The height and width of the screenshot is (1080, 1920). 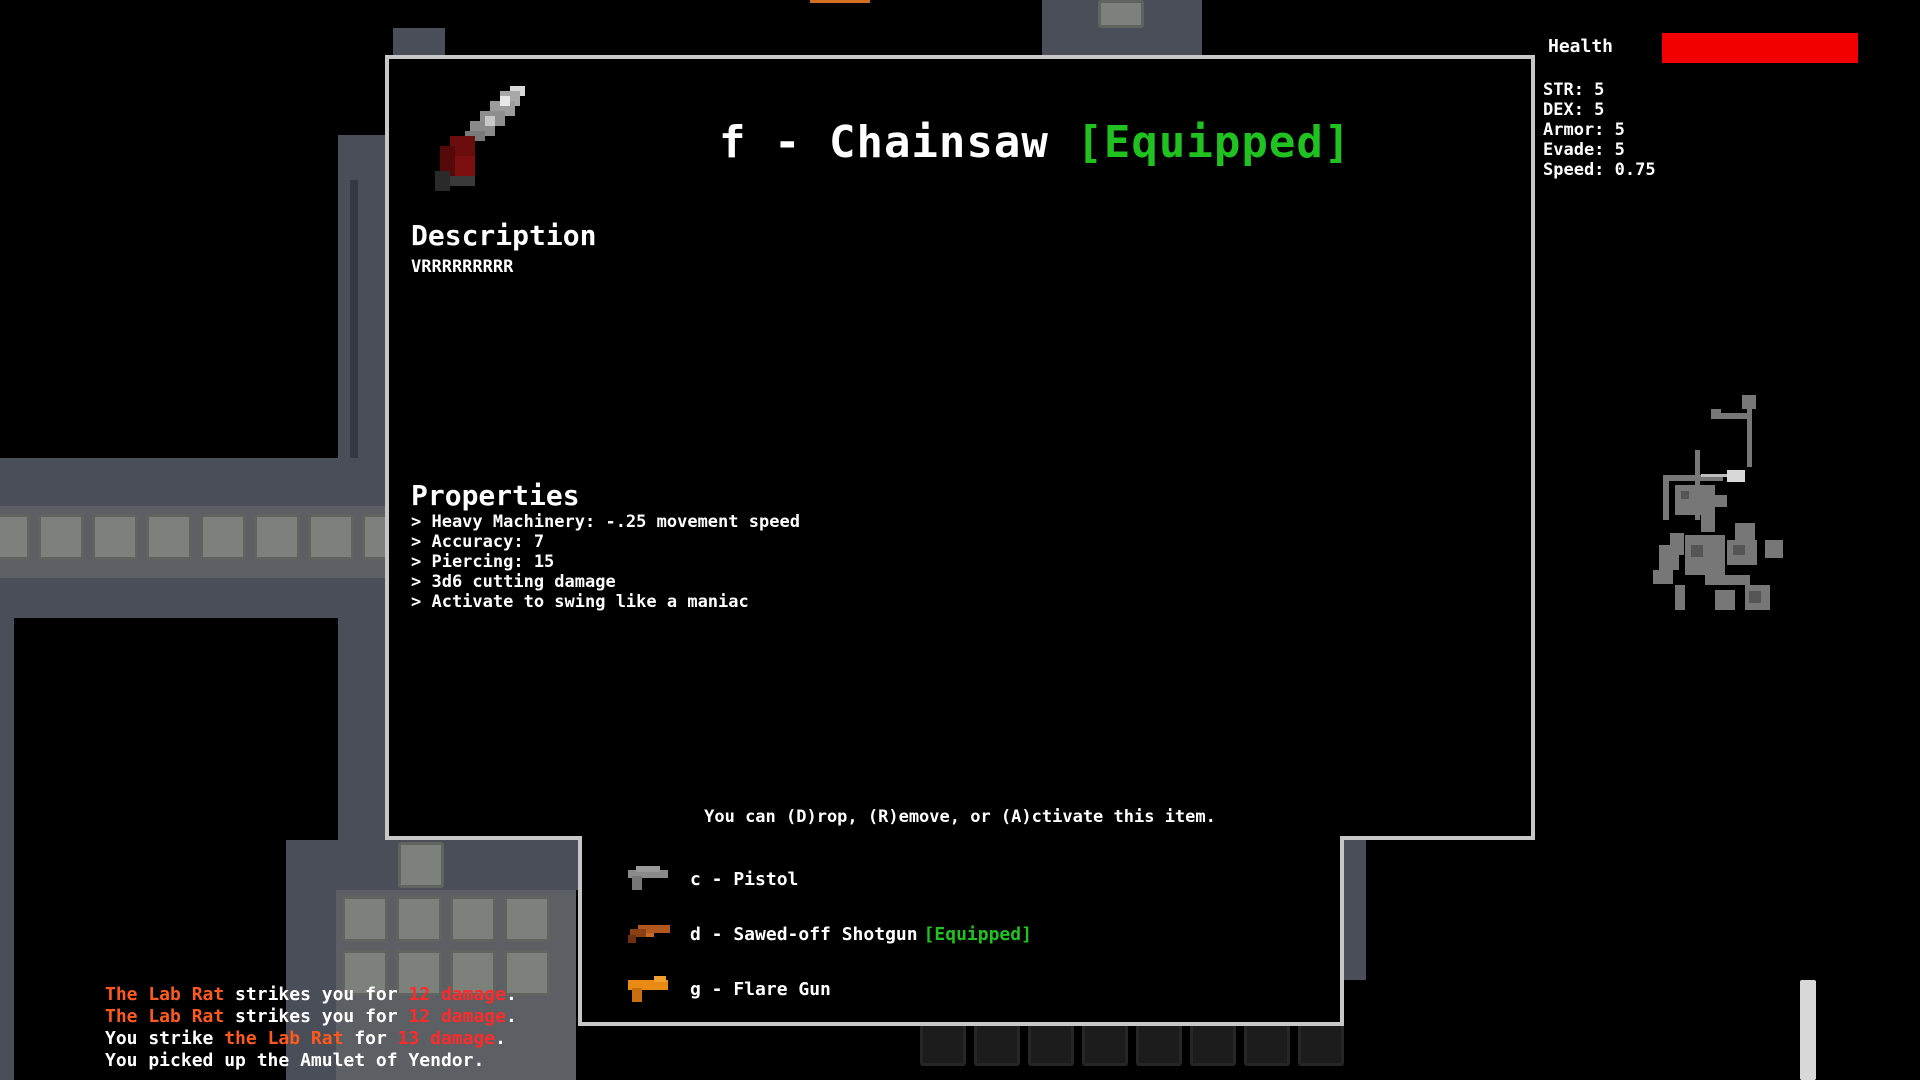 I want to click on property-item: > 3d6 cutting damage, so click(x=513, y=582).